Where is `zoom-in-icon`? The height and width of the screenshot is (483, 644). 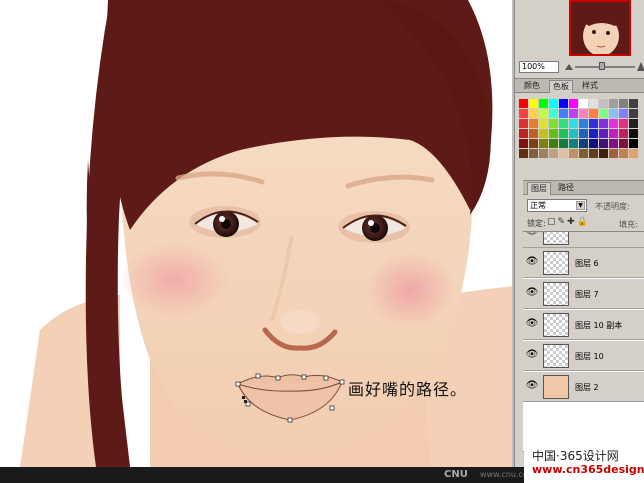 zoom-in-icon is located at coordinates (640, 66).